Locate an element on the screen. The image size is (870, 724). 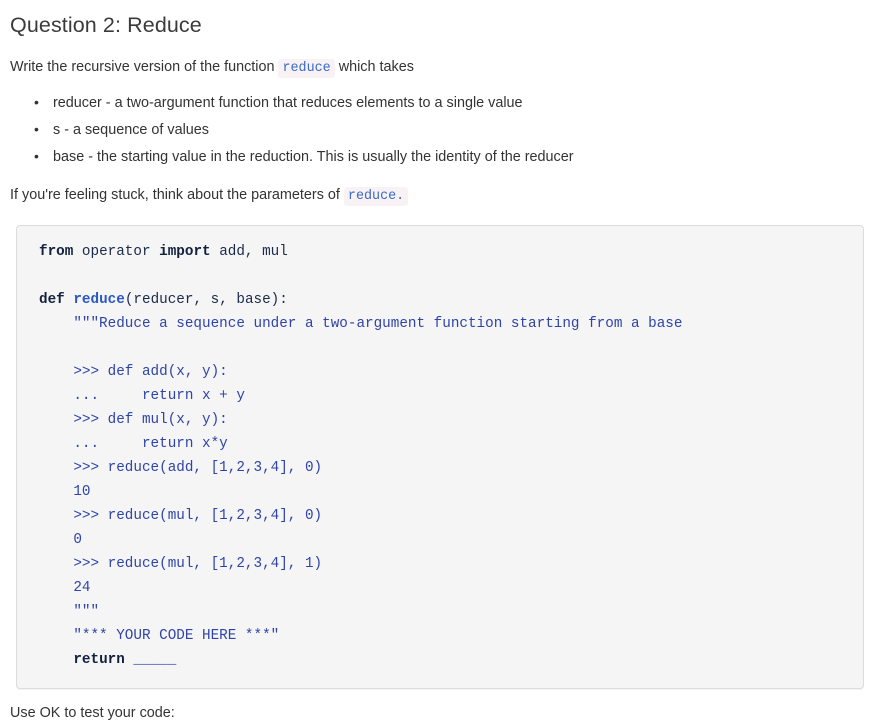
code-line: ... return x*y is located at coordinates (451, 444).